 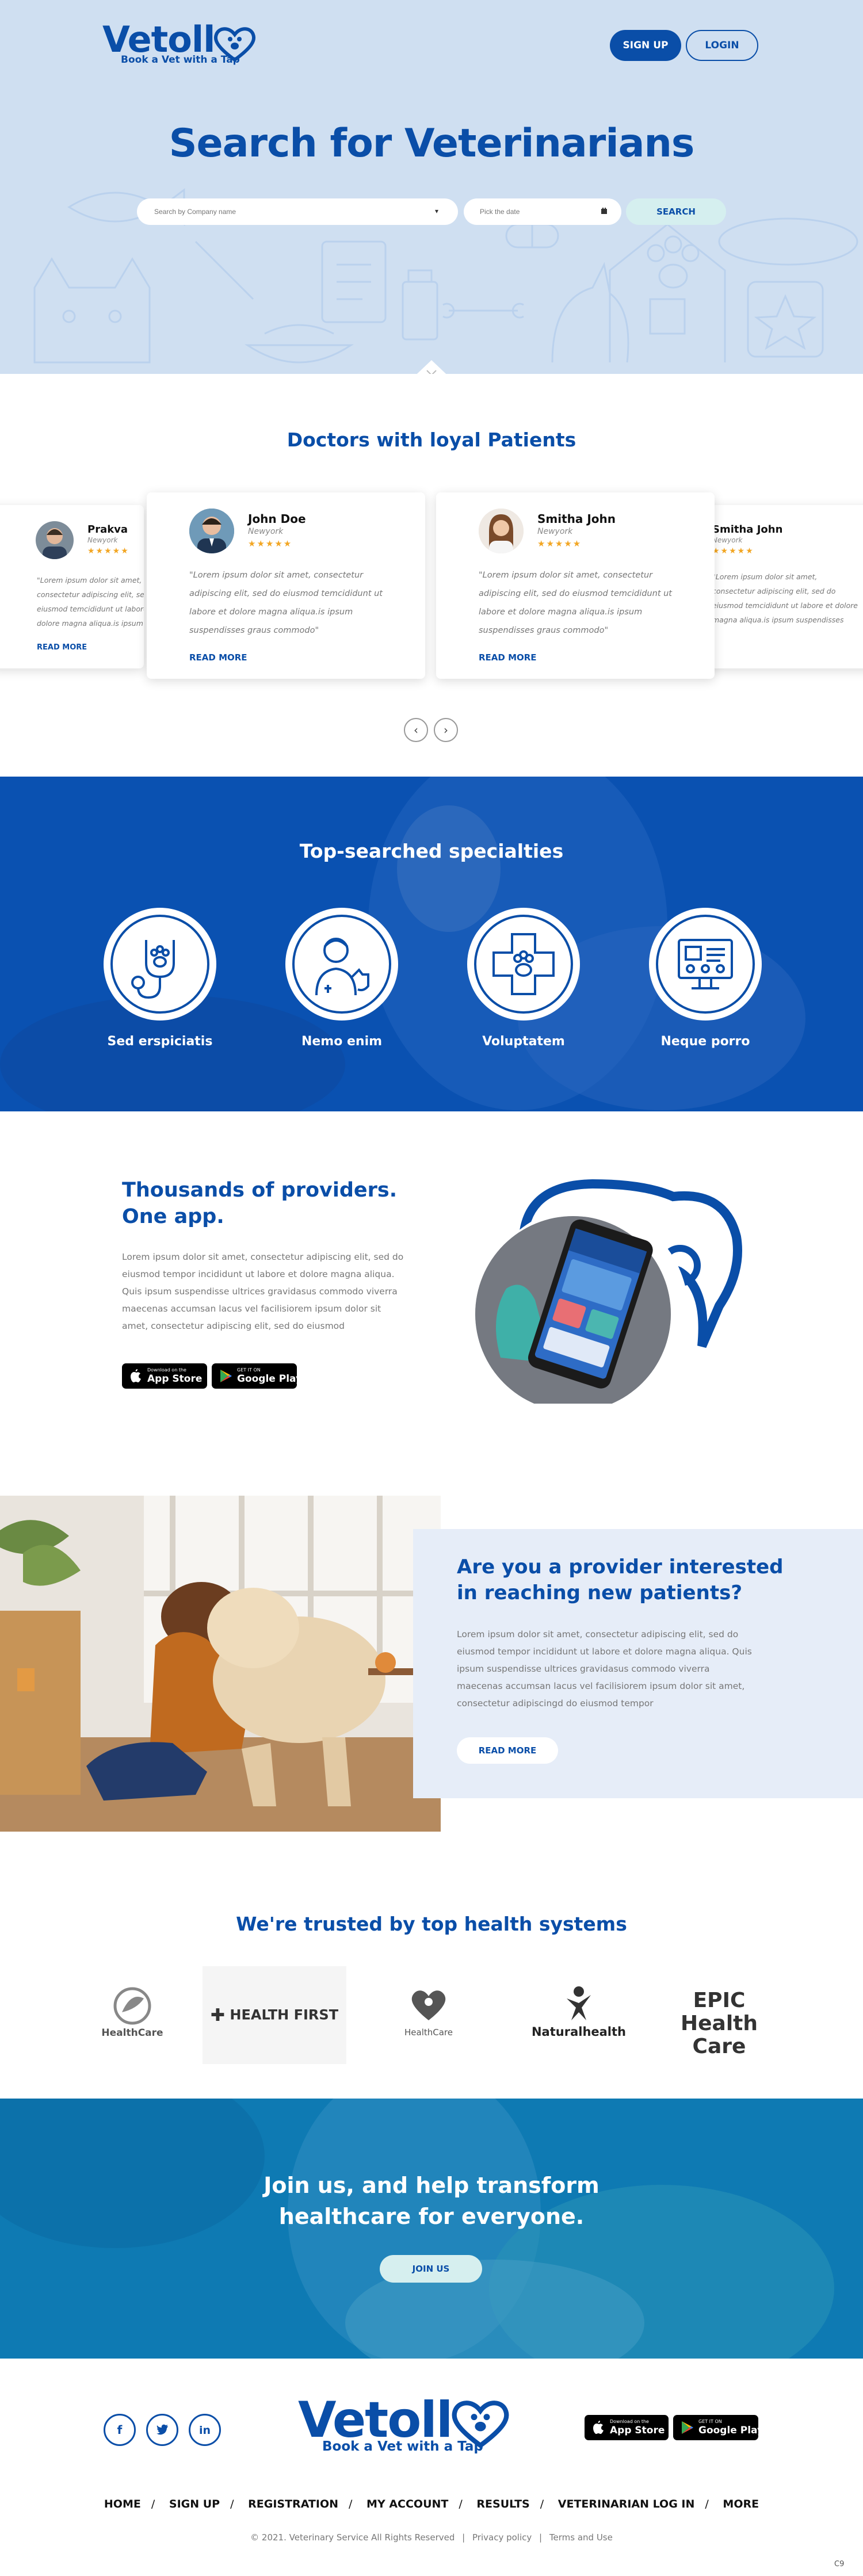 I want to click on facebook-link: f, so click(x=120, y=2430).